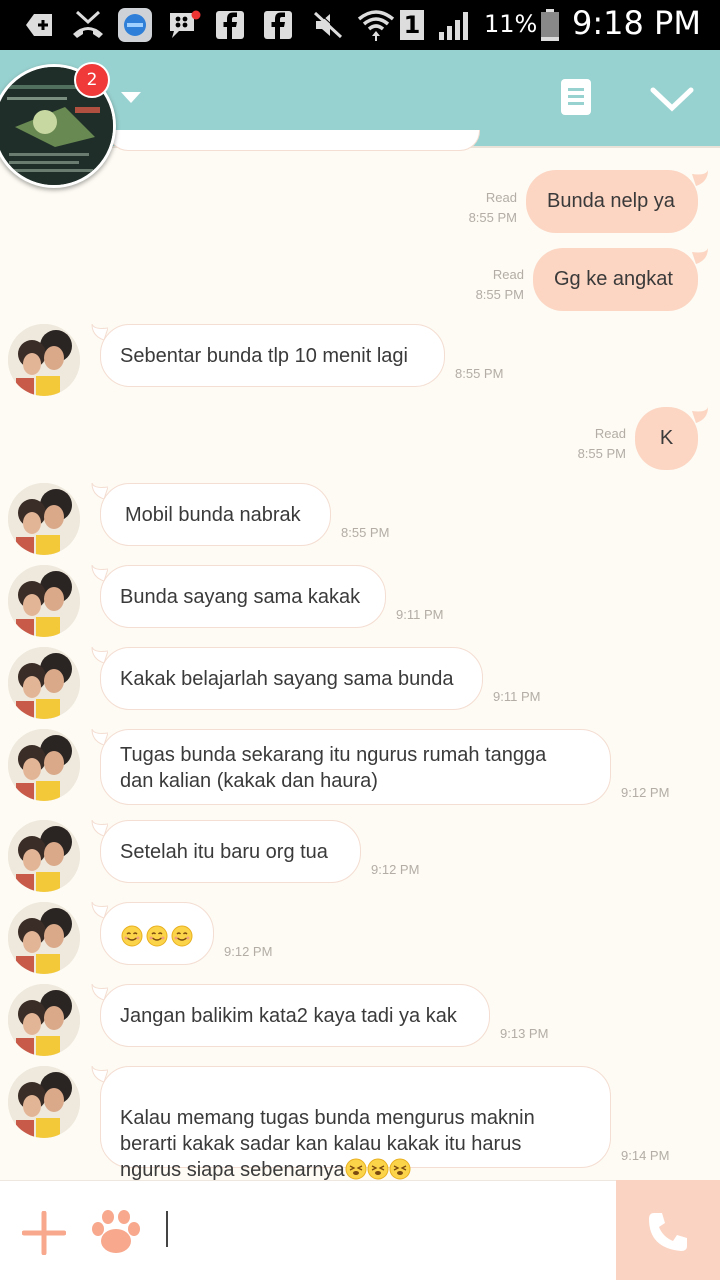 The width and height of the screenshot is (720, 1281). Describe the element at coordinates (167, 1229) in the screenshot. I see `text-input-cursor` at that location.